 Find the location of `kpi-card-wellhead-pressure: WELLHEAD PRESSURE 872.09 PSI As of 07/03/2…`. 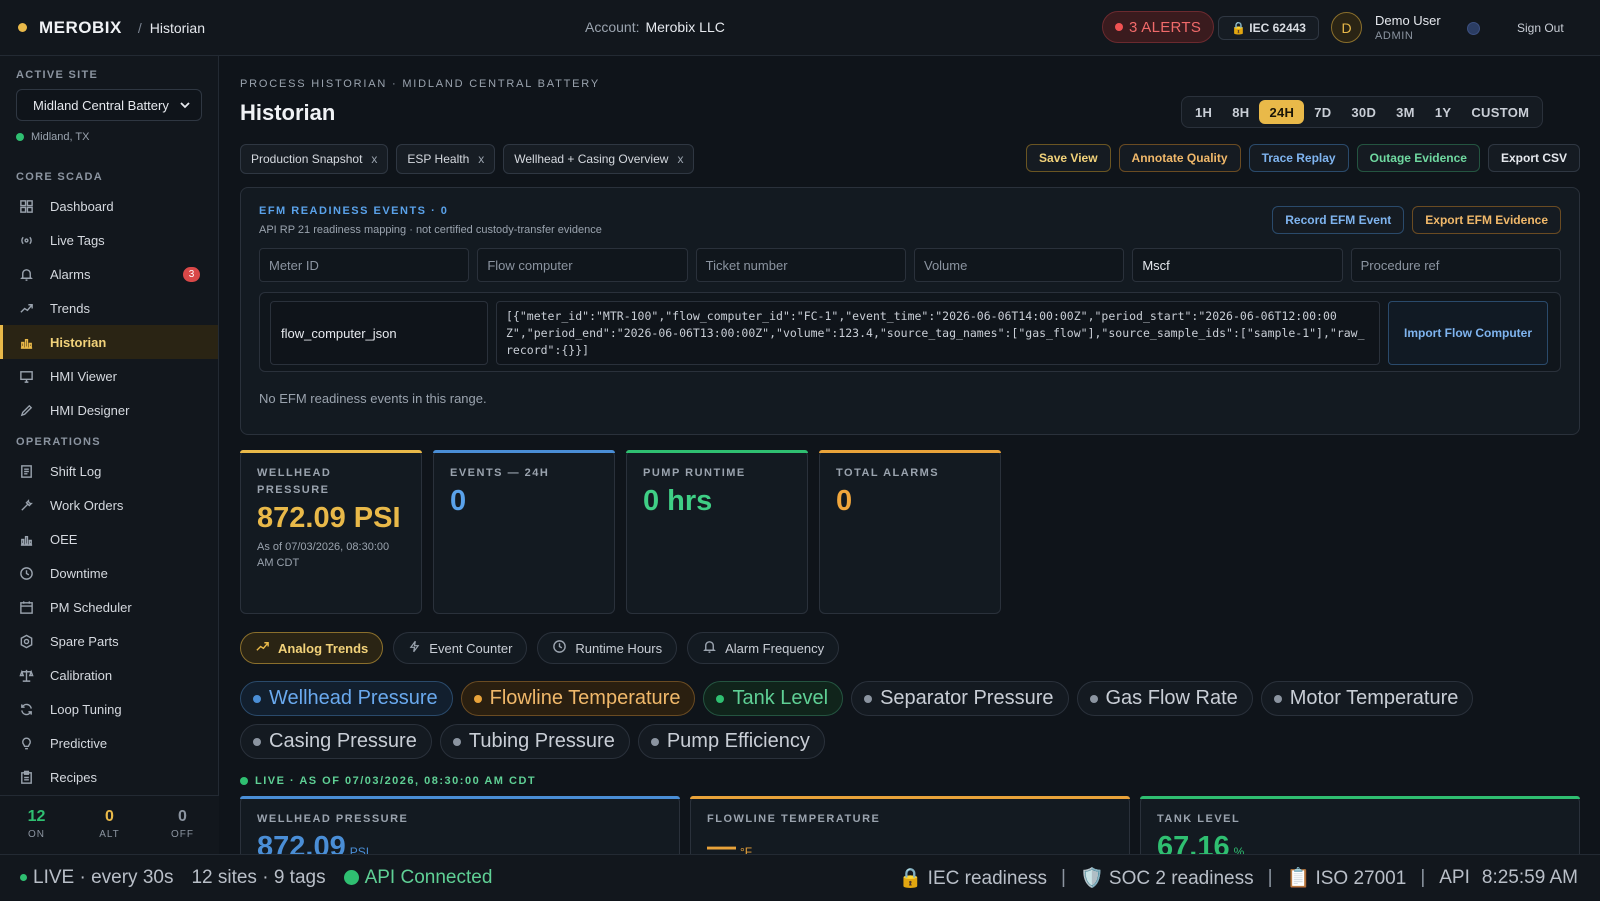

kpi-card-wellhead-pressure: WELLHEAD PRESSURE 872.09 PSI As of 07/03/2… is located at coordinates (331, 532).